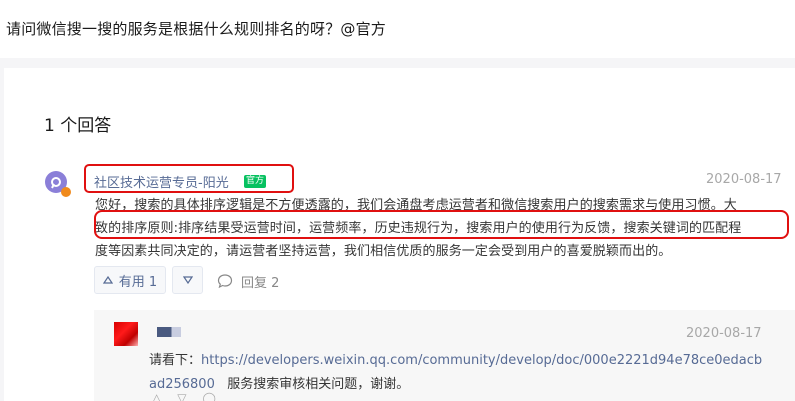 The width and height of the screenshot is (795, 401). I want to click on author-avatar, so click(58, 184).